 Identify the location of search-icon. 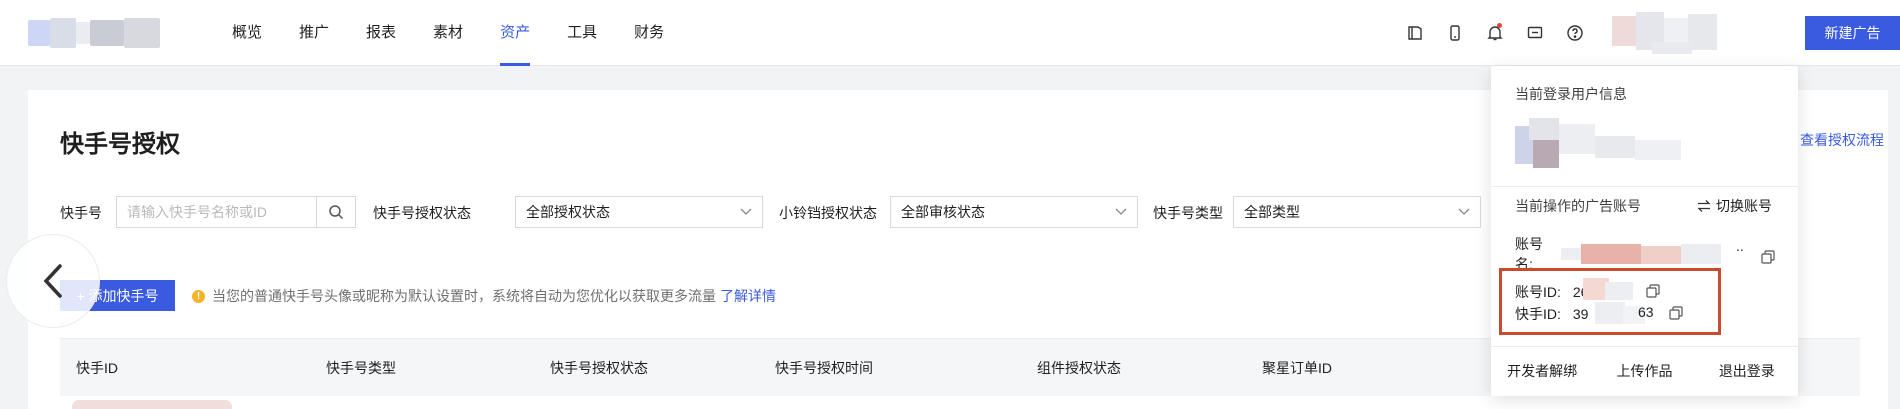
(336, 212).